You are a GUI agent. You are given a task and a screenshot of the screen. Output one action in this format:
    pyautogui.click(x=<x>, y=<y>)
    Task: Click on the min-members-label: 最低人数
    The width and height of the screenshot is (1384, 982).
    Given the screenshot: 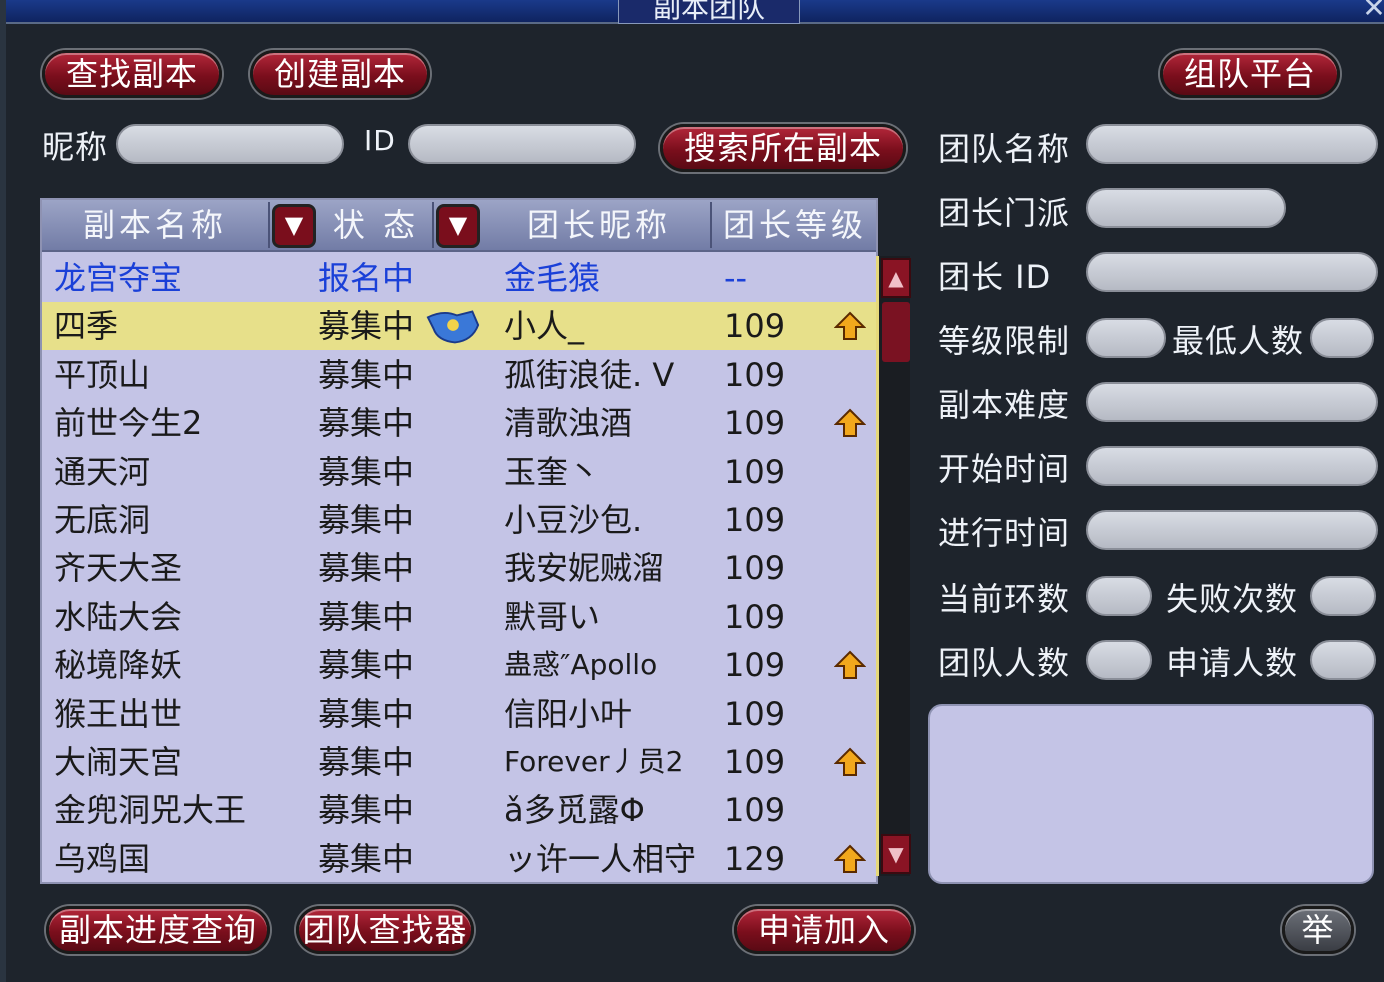 What is the action you would take?
    pyautogui.click(x=1238, y=341)
    